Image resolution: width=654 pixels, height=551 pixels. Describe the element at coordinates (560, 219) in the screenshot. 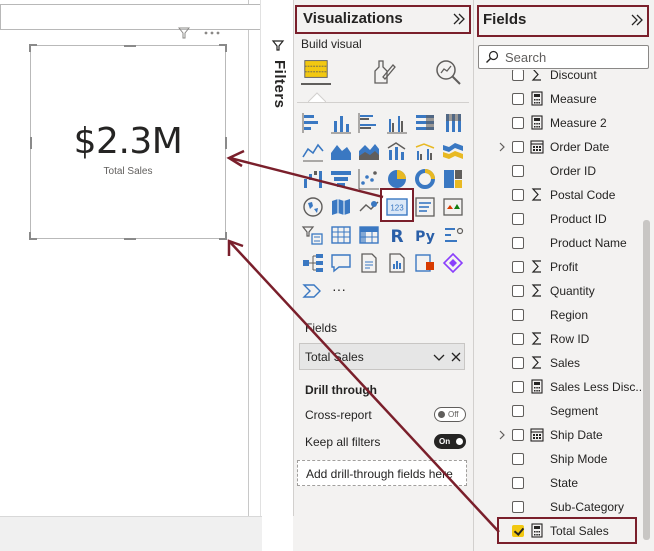

I see `field-item-product-id: Product ID` at that location.